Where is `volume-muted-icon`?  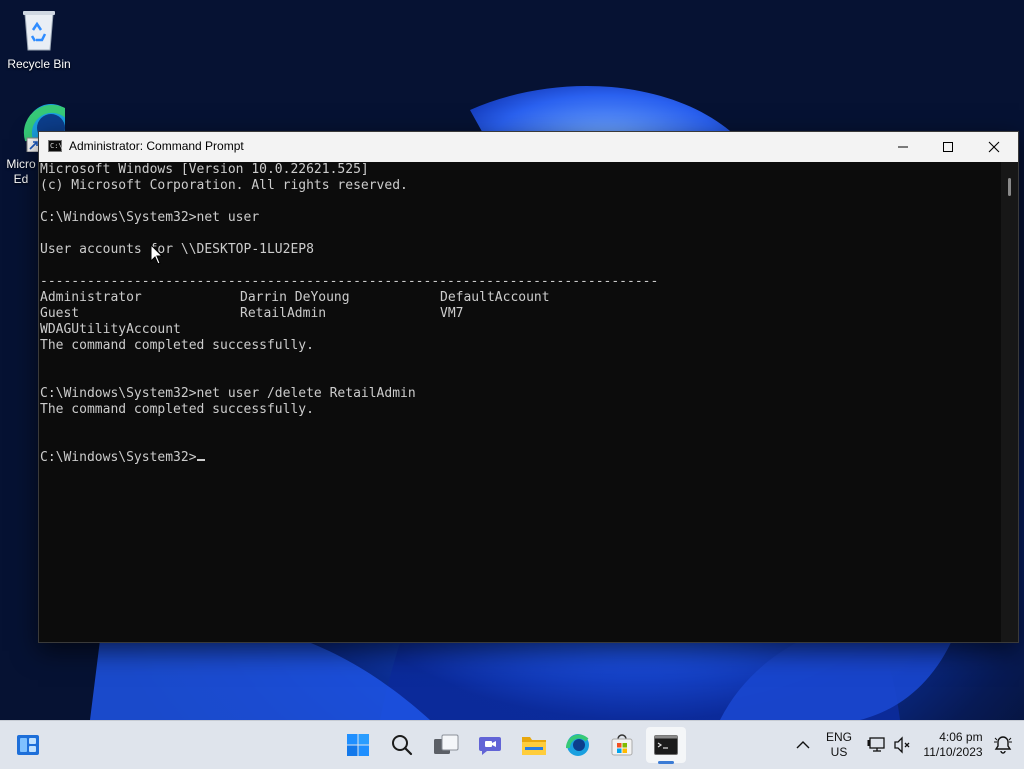
volume-muted-icon is located at coordinates (902, 745).